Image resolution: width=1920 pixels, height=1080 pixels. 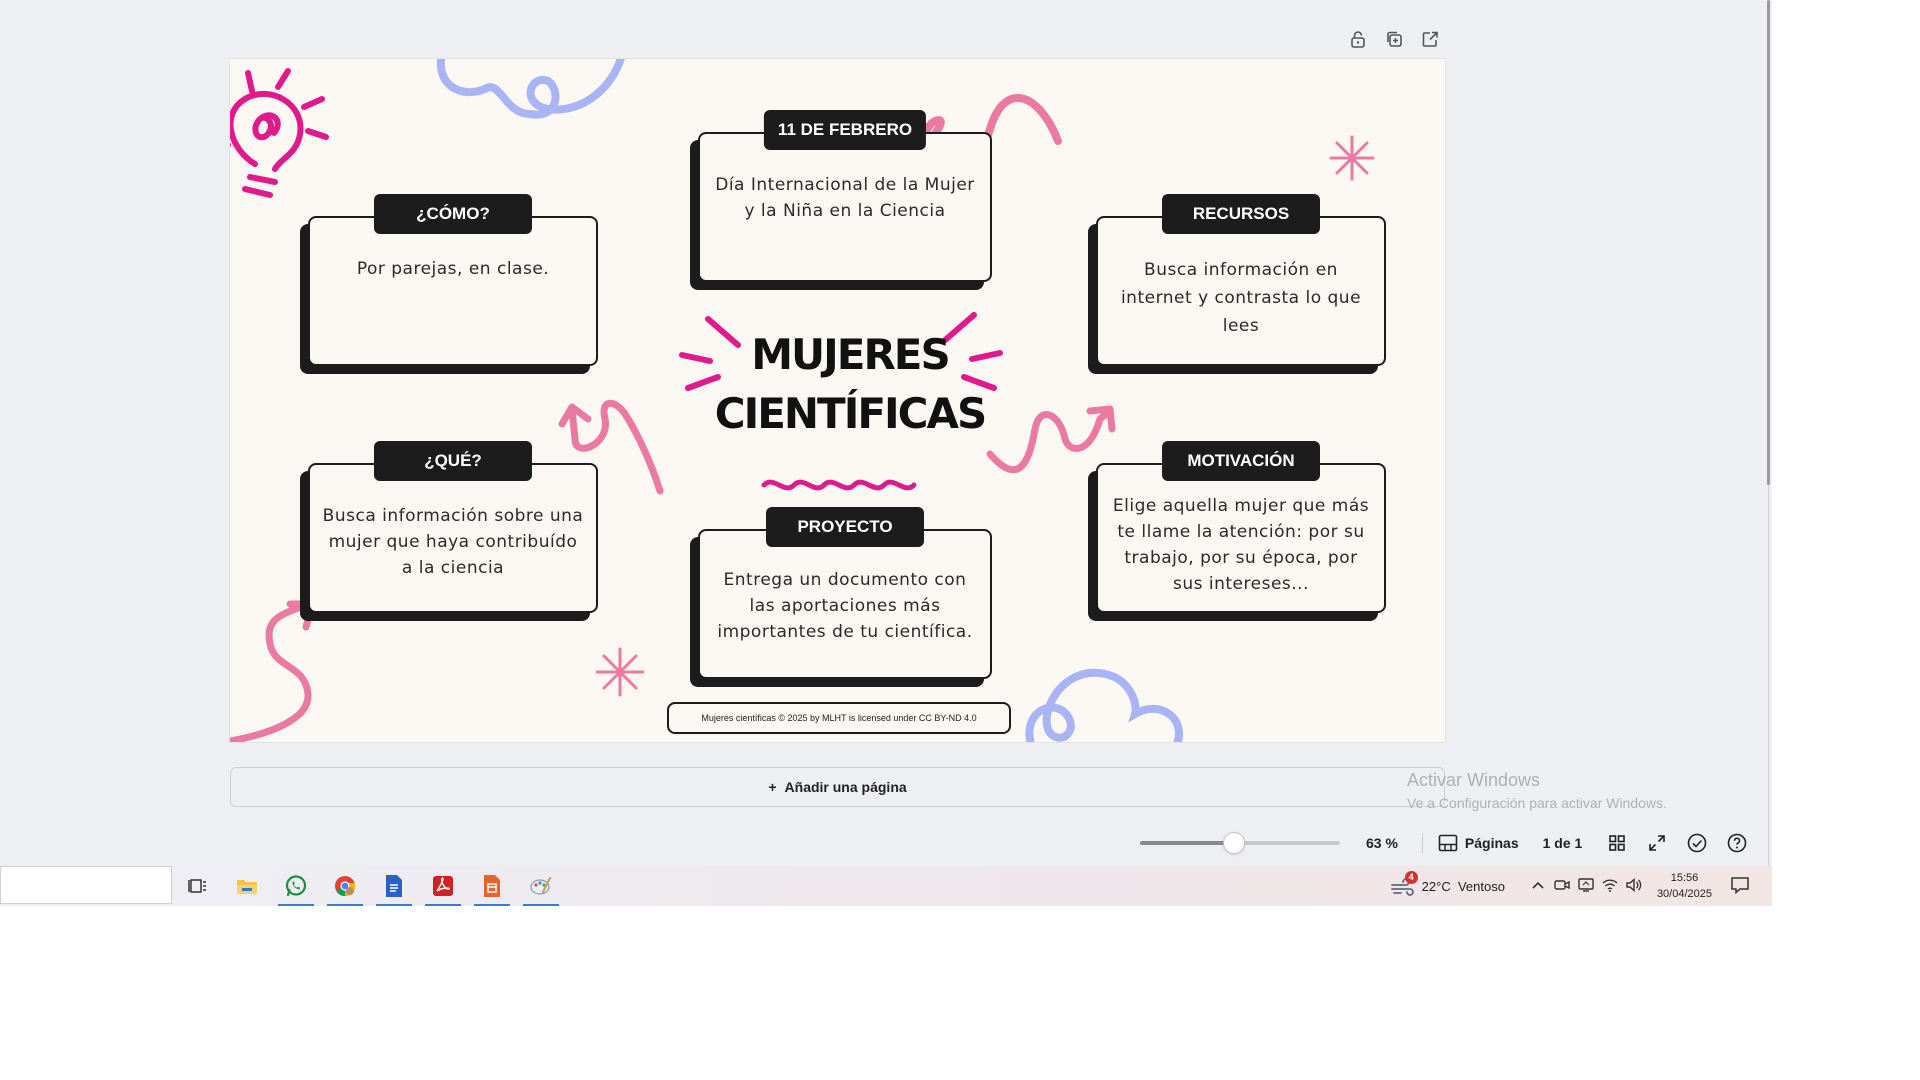 What do you see at coordinates (1411, 877) in the screenshot?
I see `weather-badge: 4` at bounding box center [1411, 877].